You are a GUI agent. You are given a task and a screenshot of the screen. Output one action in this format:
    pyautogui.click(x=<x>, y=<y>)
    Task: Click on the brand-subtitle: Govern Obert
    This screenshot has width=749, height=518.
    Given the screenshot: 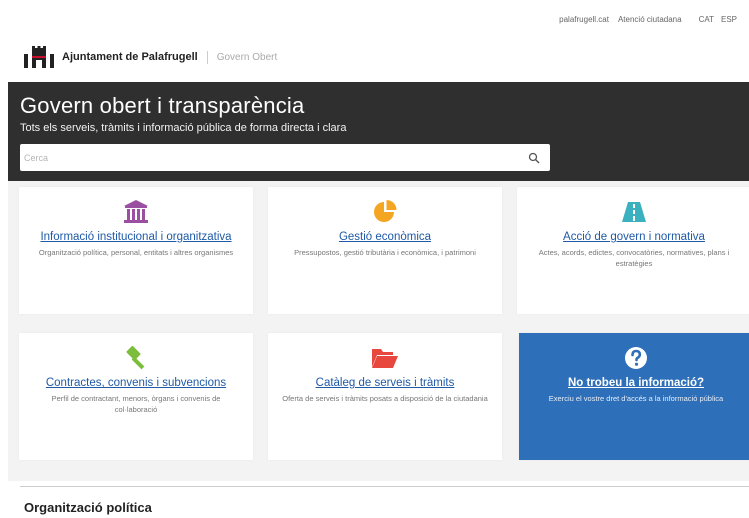 What is the action you would take?
    pyautogui.click(x=247, y=57)
    